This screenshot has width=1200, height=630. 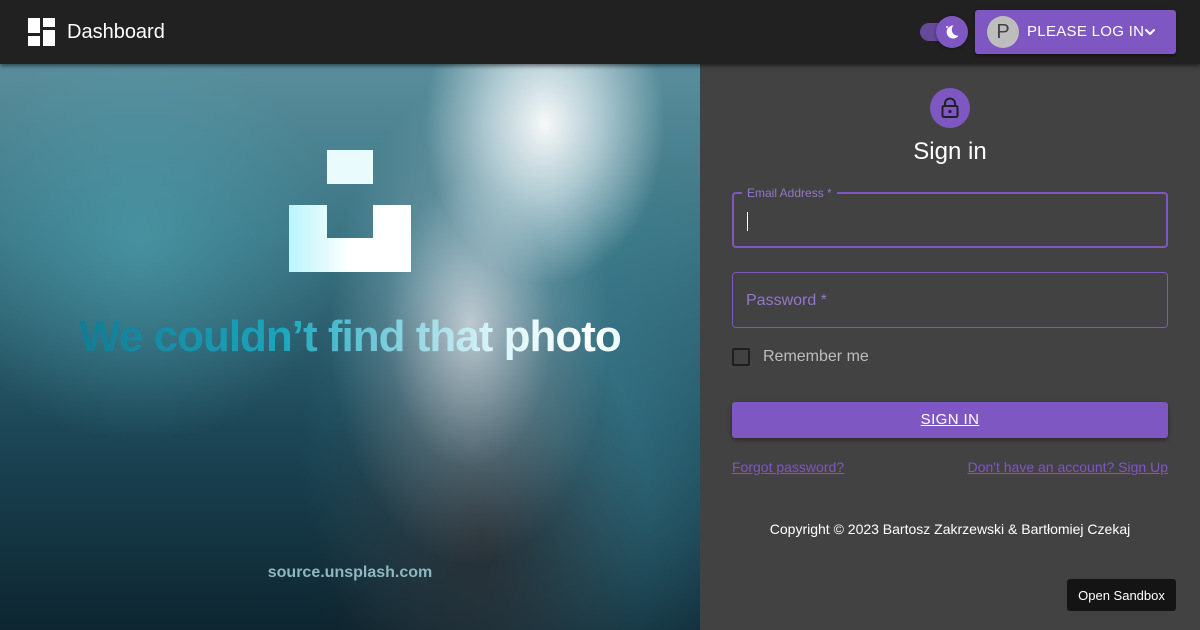 I want to click on theme-toggle-thumb, so click(x=952, y=32).